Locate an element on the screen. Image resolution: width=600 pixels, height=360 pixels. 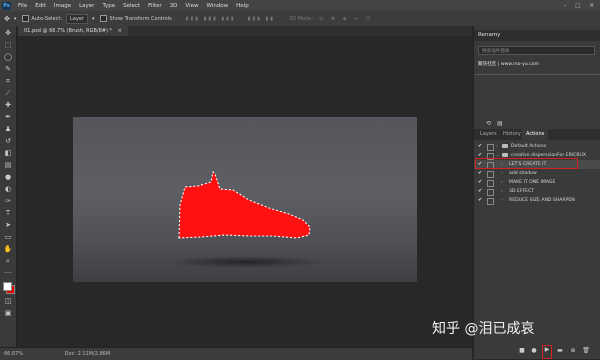
new-action-icon: ⊕ is located at coordinates (573, 351).